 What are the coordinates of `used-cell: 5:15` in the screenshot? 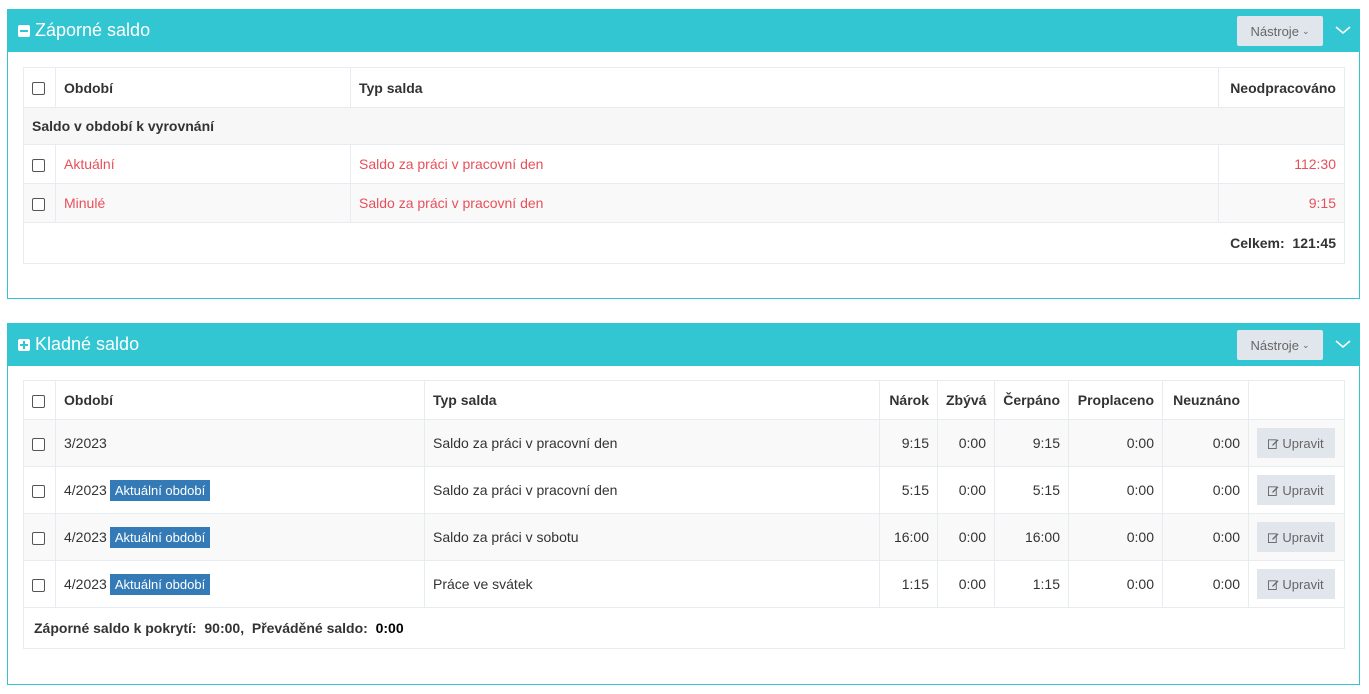 It's located at (1031, 490).